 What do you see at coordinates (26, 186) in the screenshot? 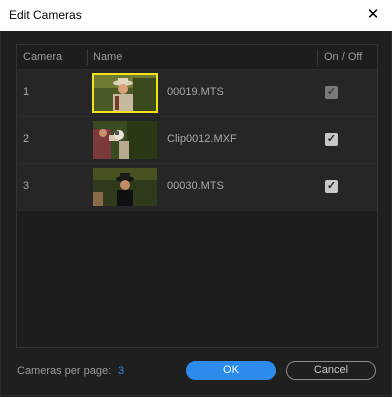
I see `camera-number: 3` at bounding box center [26, 186].